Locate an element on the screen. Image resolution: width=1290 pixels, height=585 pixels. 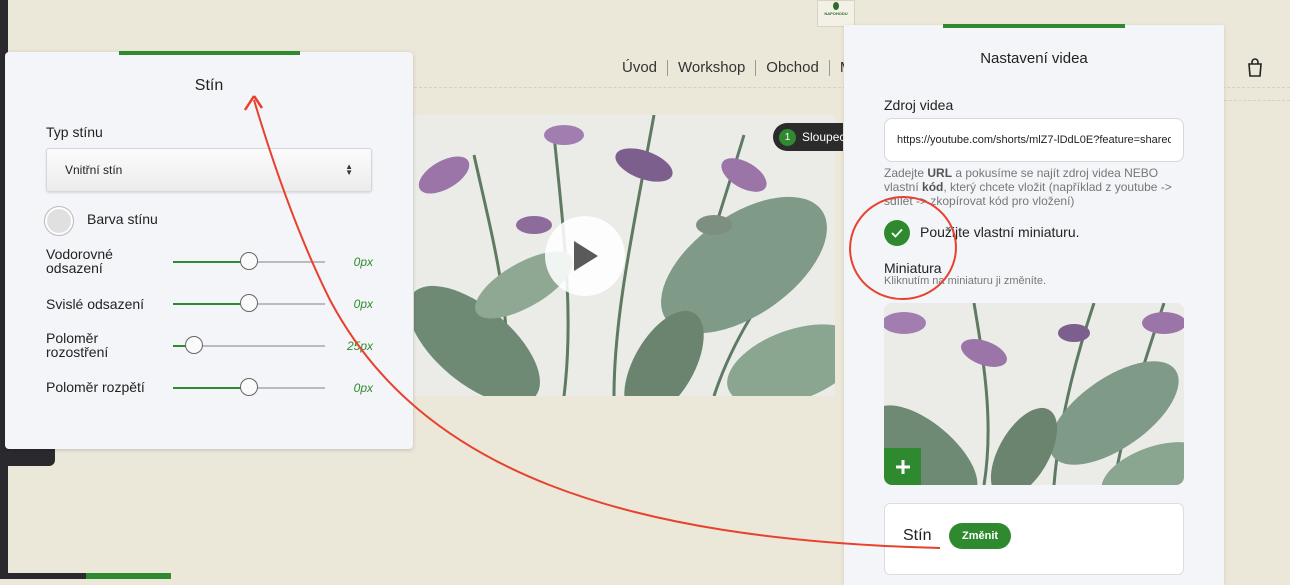
main-nav: Úvod Workshop Obchod M is located at coordinates (737, 67).